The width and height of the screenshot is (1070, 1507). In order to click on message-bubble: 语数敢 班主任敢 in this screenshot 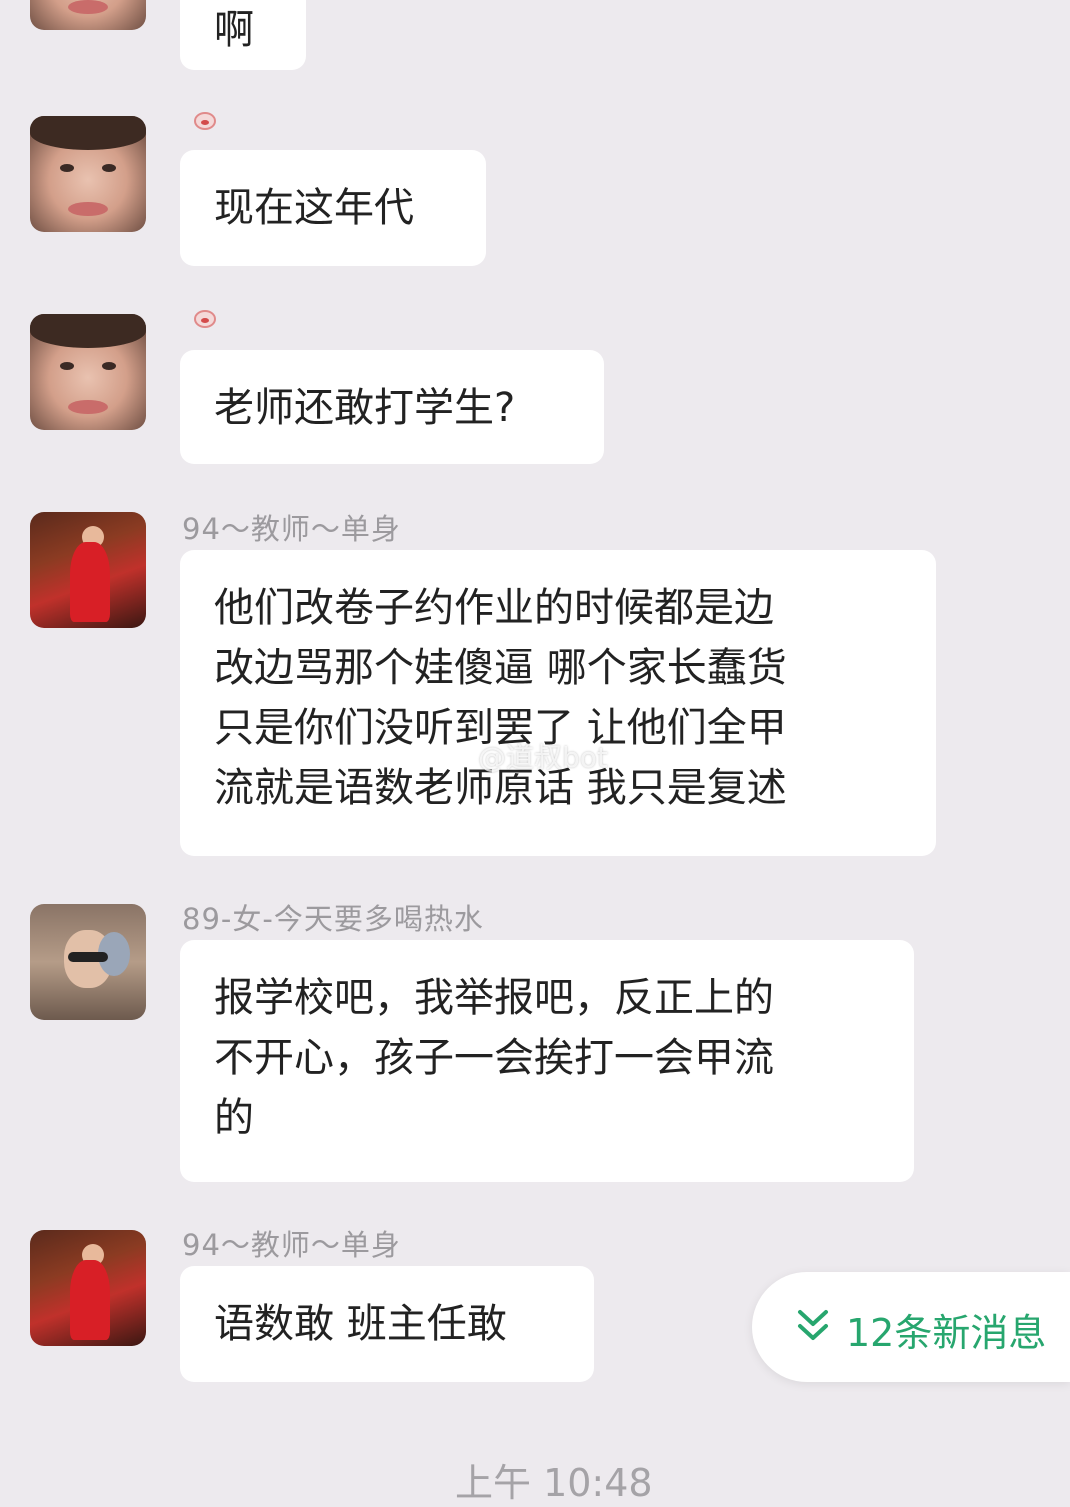, I will do `click(387, 1324)`.